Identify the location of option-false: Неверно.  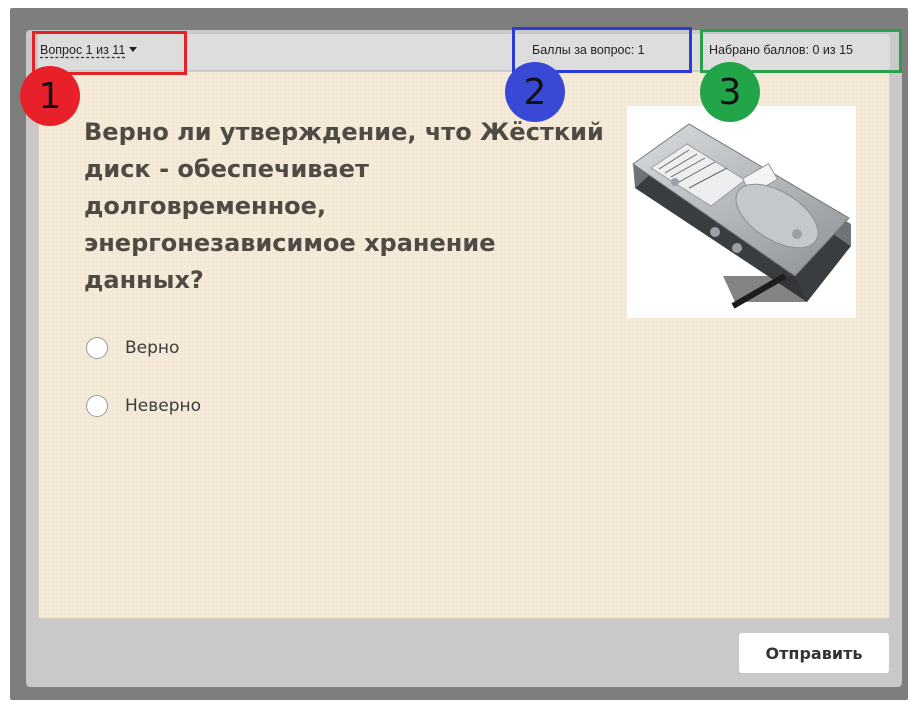
(143, 406).